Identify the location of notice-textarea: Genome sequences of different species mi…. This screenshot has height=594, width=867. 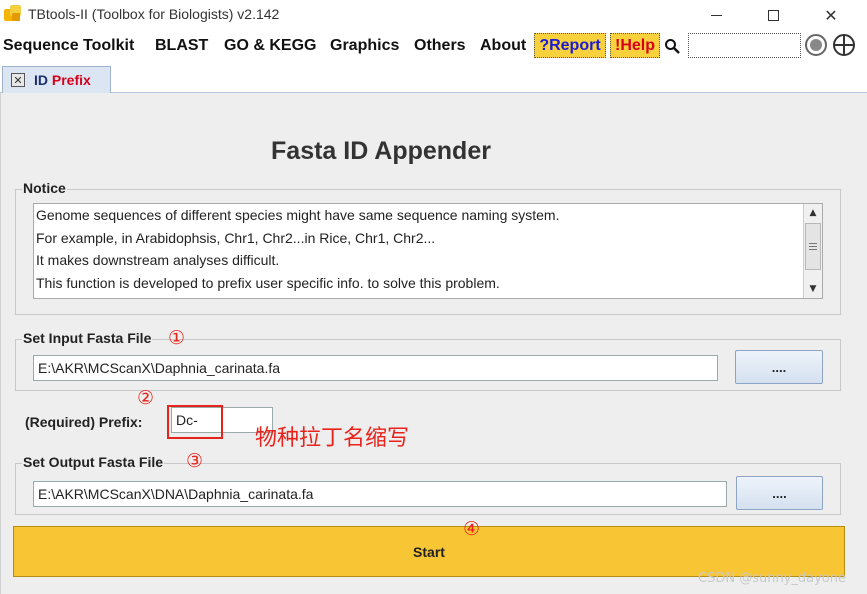
(428, 251).